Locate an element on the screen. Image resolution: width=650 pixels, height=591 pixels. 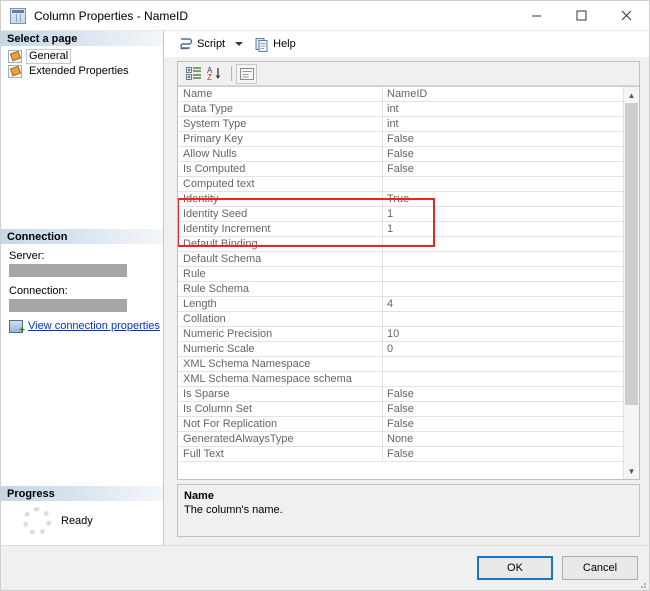
property-name-cell: Is Computed is located at coordinates (280, 169).